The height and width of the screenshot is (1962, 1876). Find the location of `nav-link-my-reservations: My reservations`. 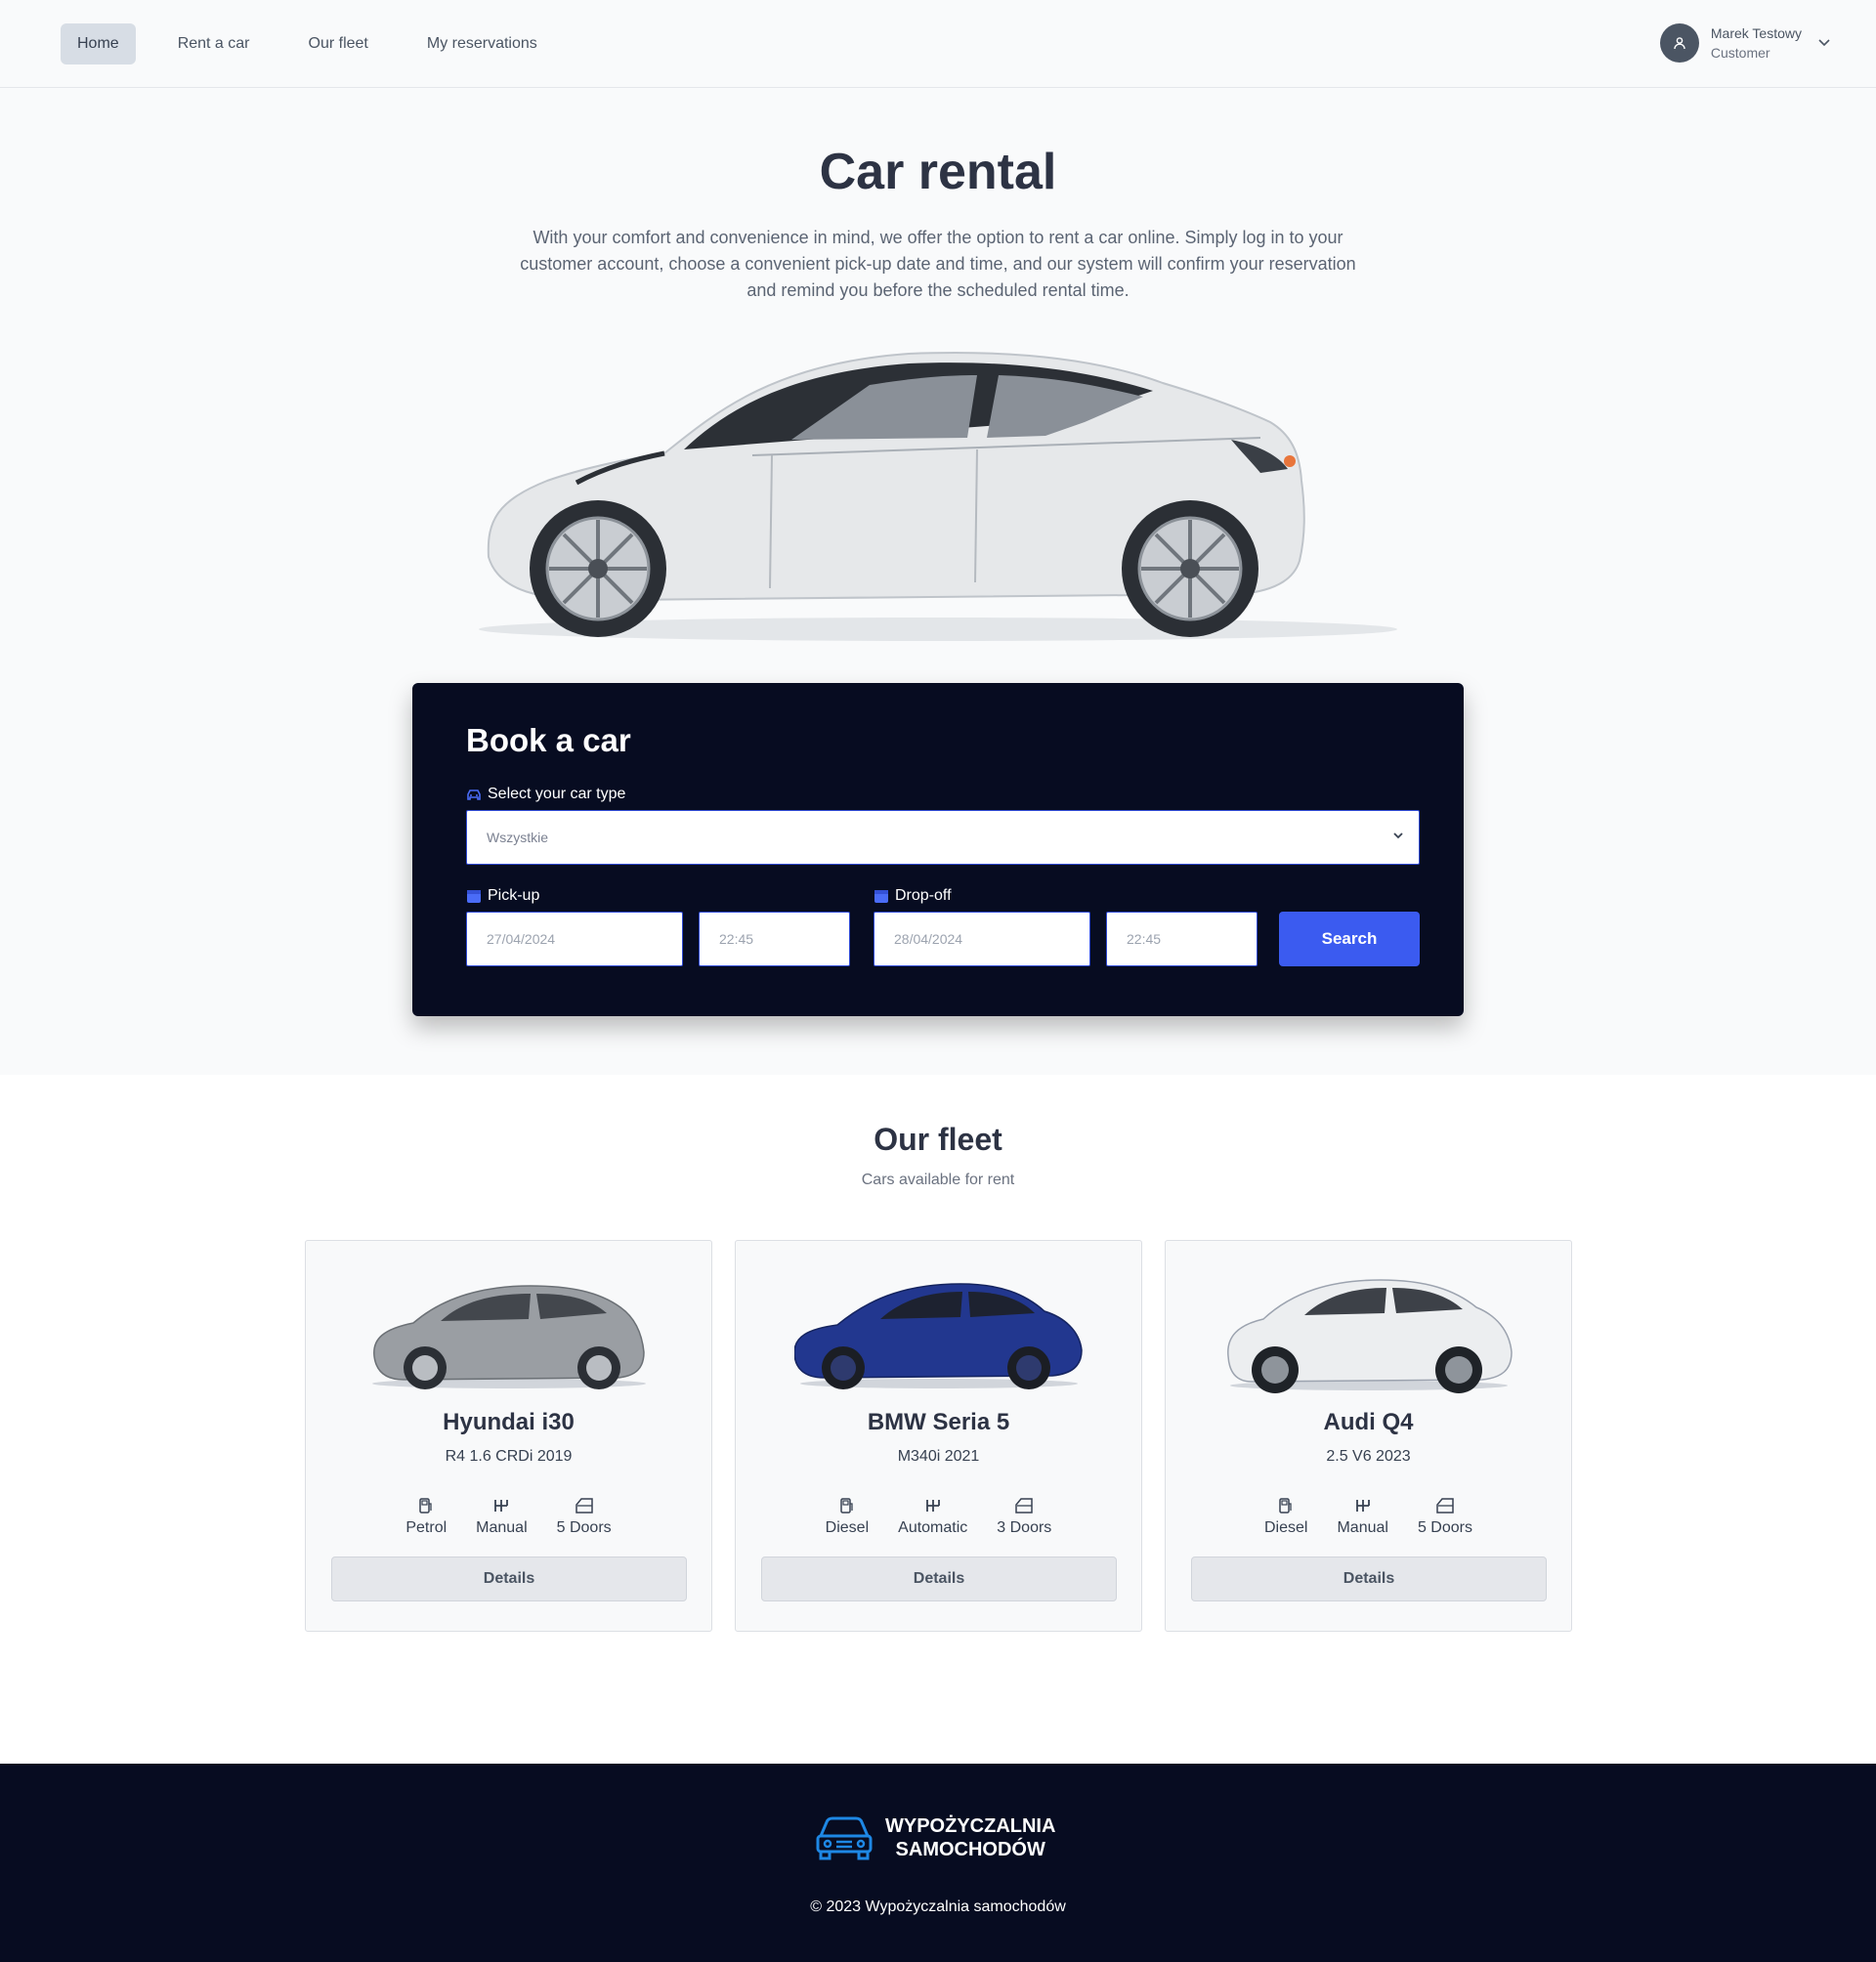

nav-link-my-reservations: My reservations is located at coordinates (482, 43).